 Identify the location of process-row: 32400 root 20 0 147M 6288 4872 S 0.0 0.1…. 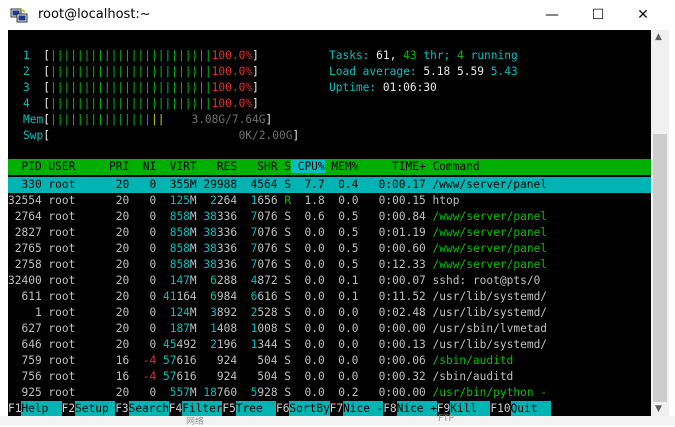
(281, 281).